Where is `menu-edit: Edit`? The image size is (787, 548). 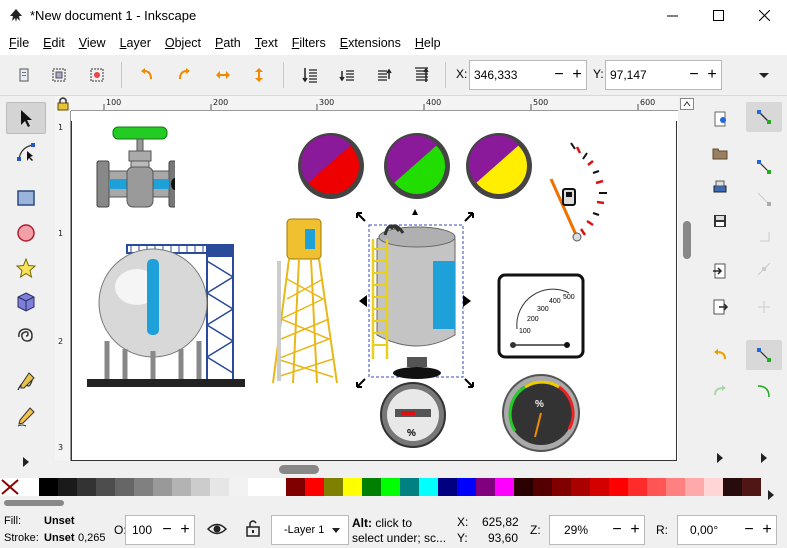 menu-edit: Edit is located at coordinates (54, 43).